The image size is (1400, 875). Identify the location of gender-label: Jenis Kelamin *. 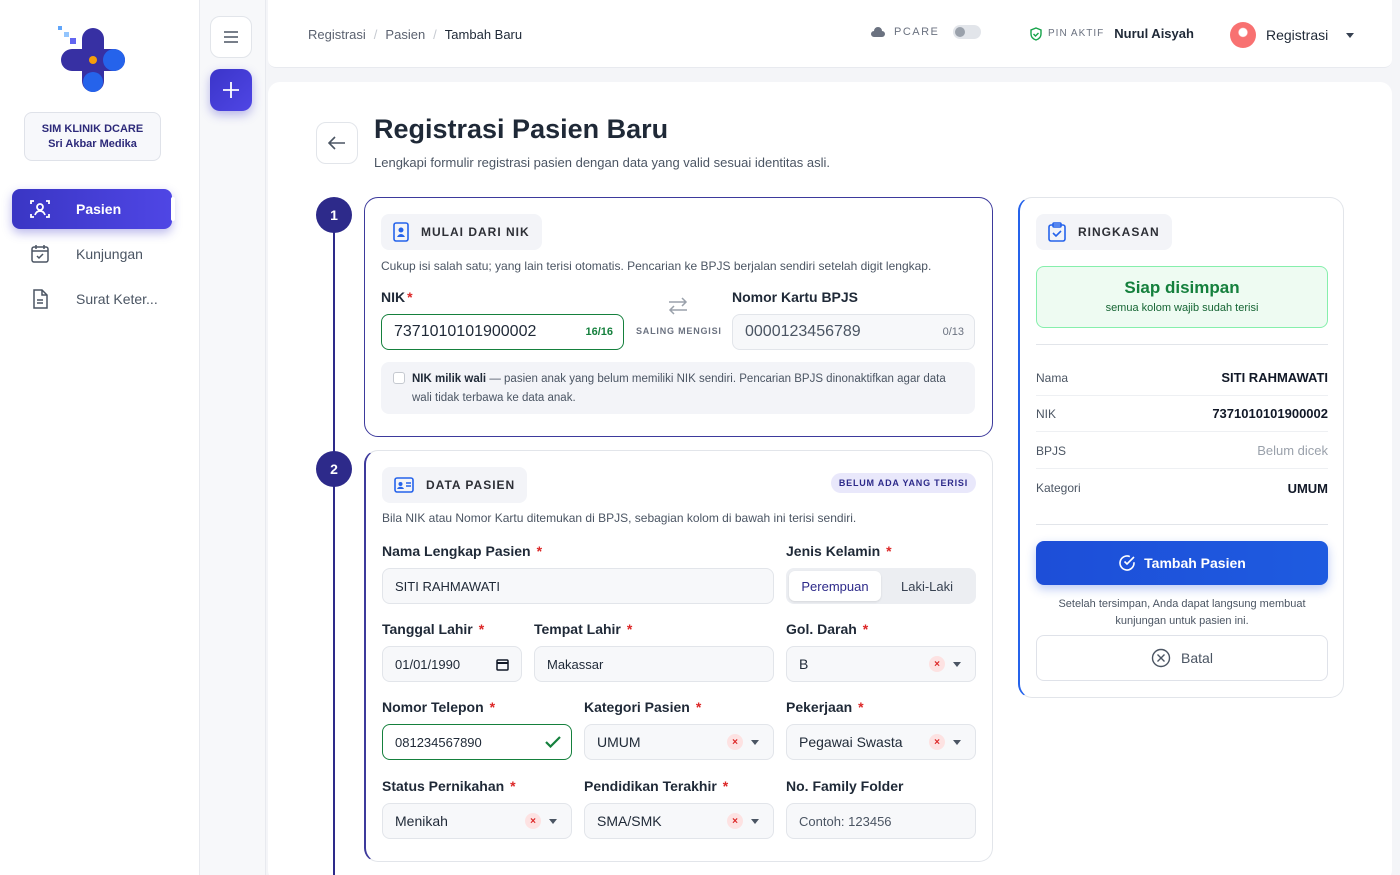
(839, 551).